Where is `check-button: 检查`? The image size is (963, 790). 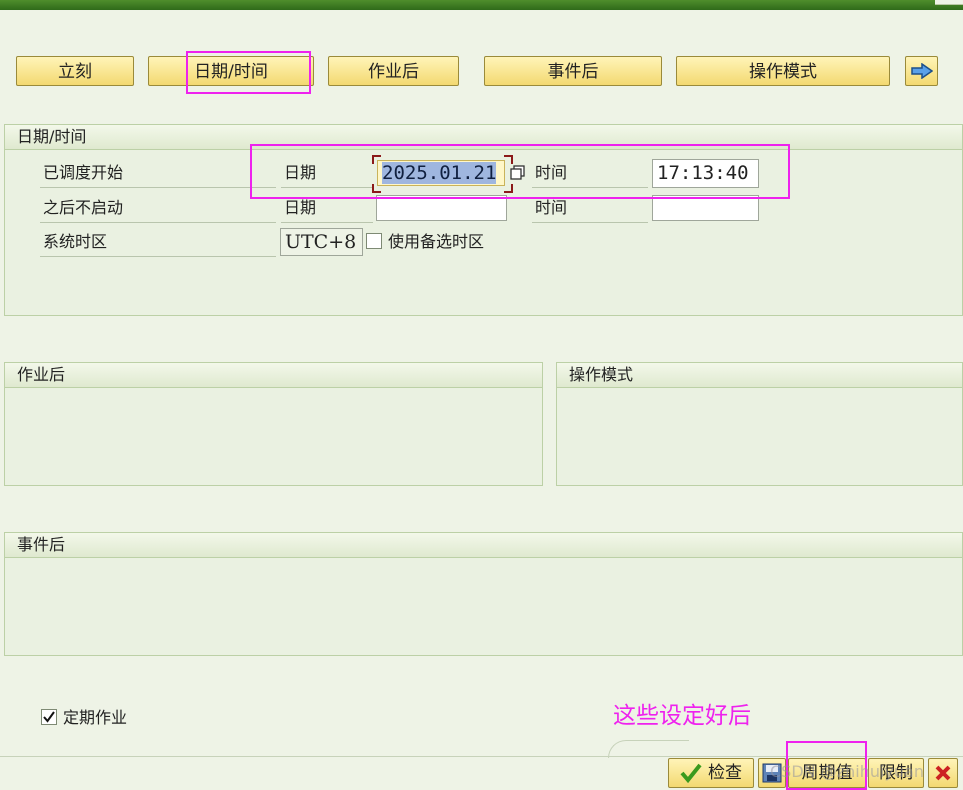 check-button: 检查 is located at coordinates (711, 773).